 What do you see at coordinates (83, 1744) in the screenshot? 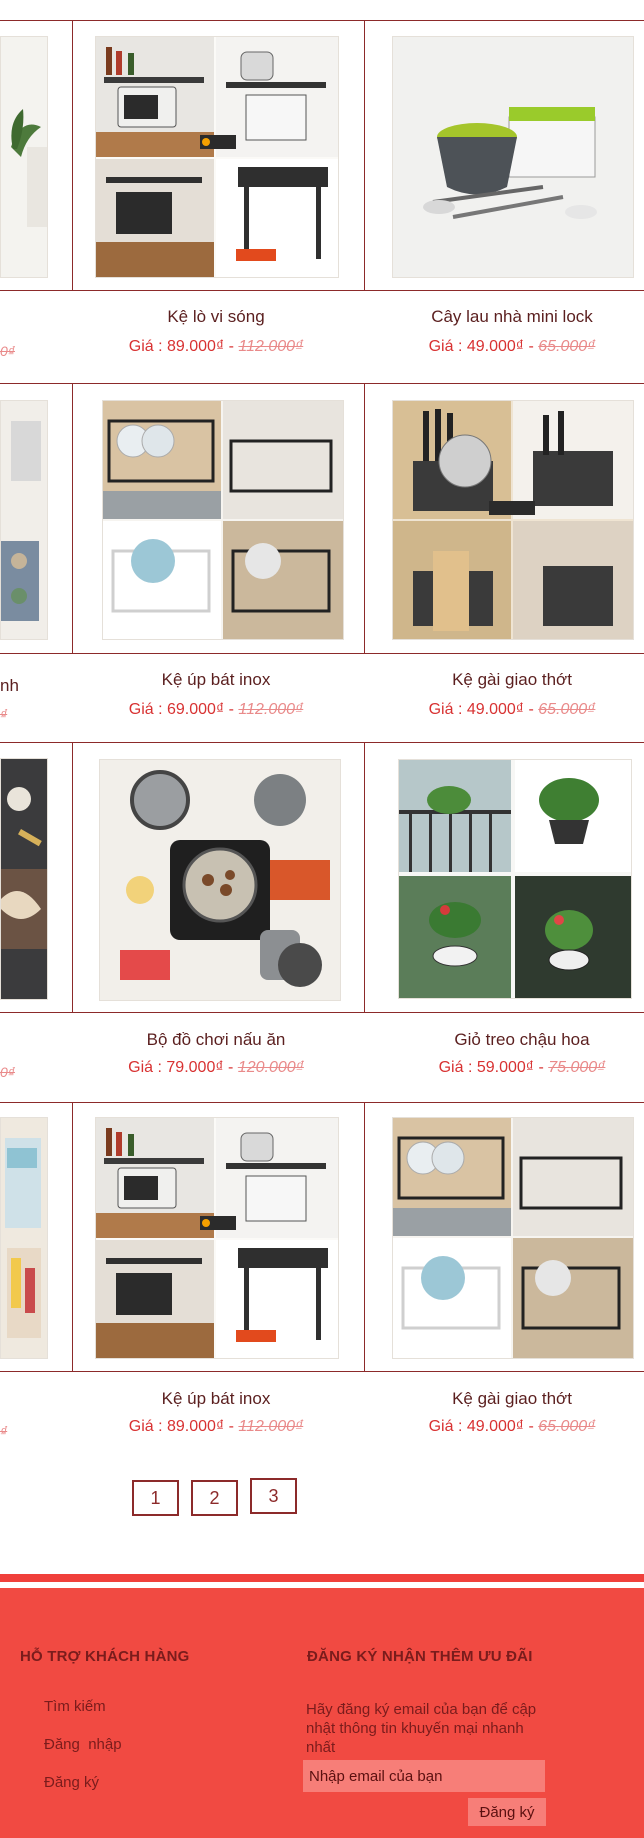
I see `footer-link-login: Đăng nhập` at bounding box center [83, 1744].